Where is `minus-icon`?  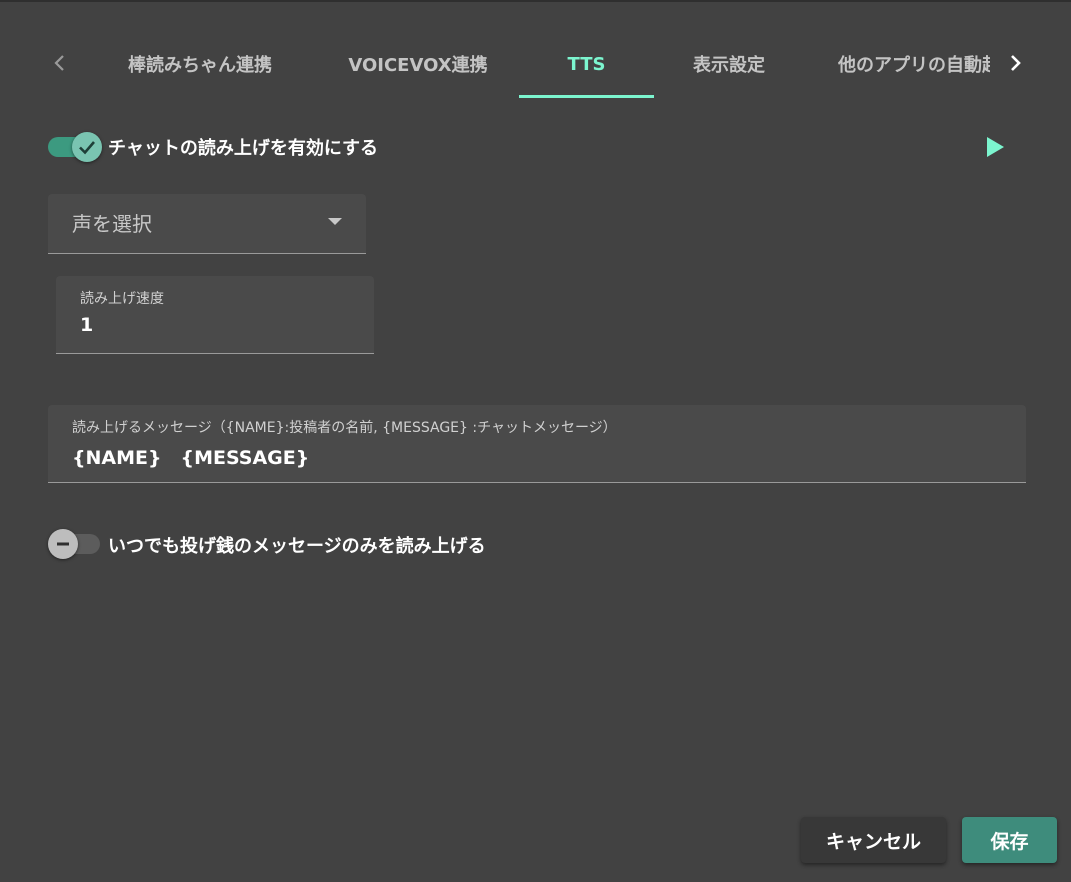 minus-icon is located at coordinates (63, 544).